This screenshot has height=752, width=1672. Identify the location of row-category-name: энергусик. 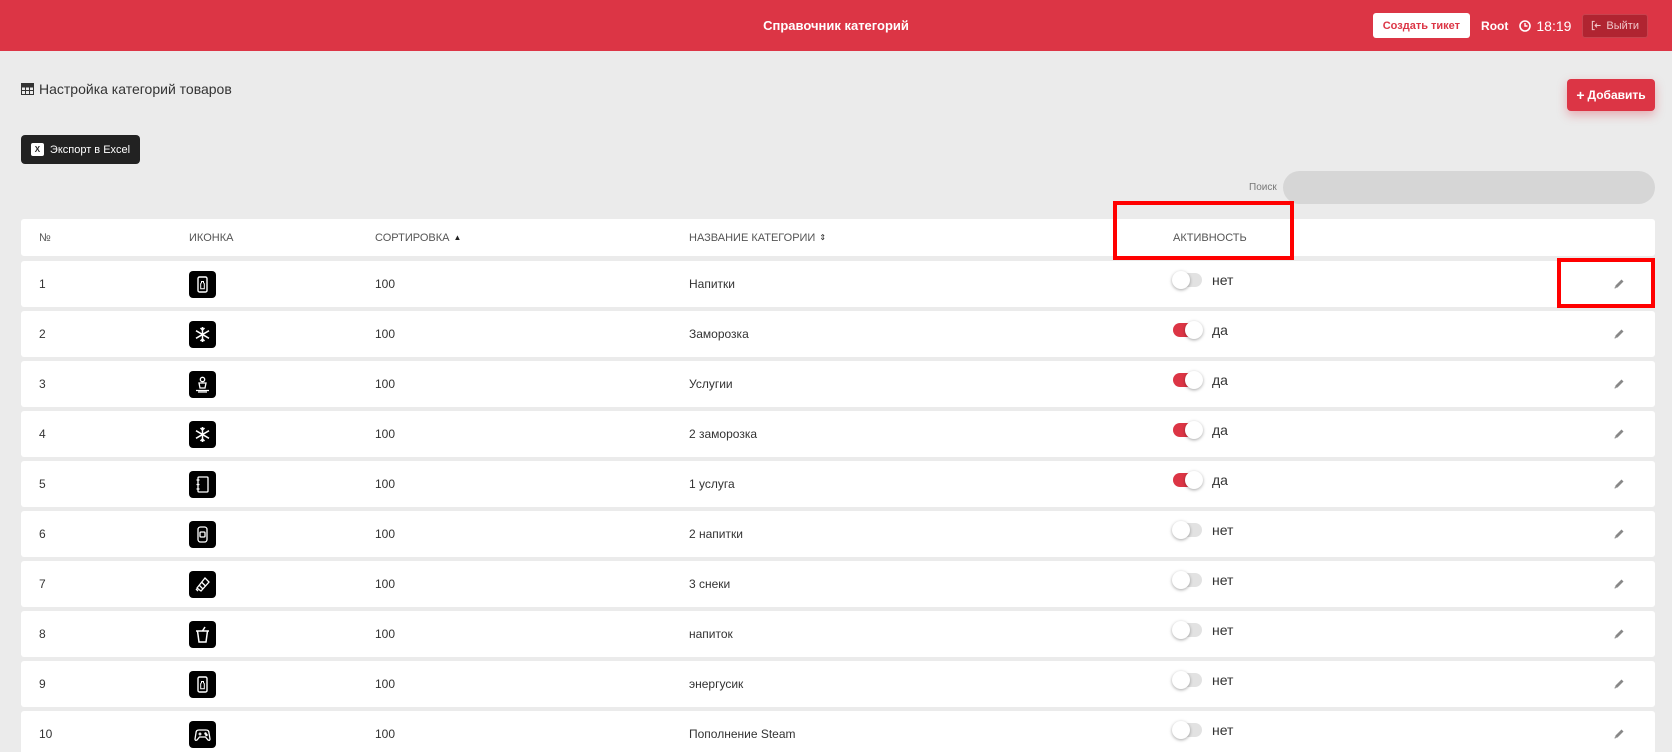
(716, 684).